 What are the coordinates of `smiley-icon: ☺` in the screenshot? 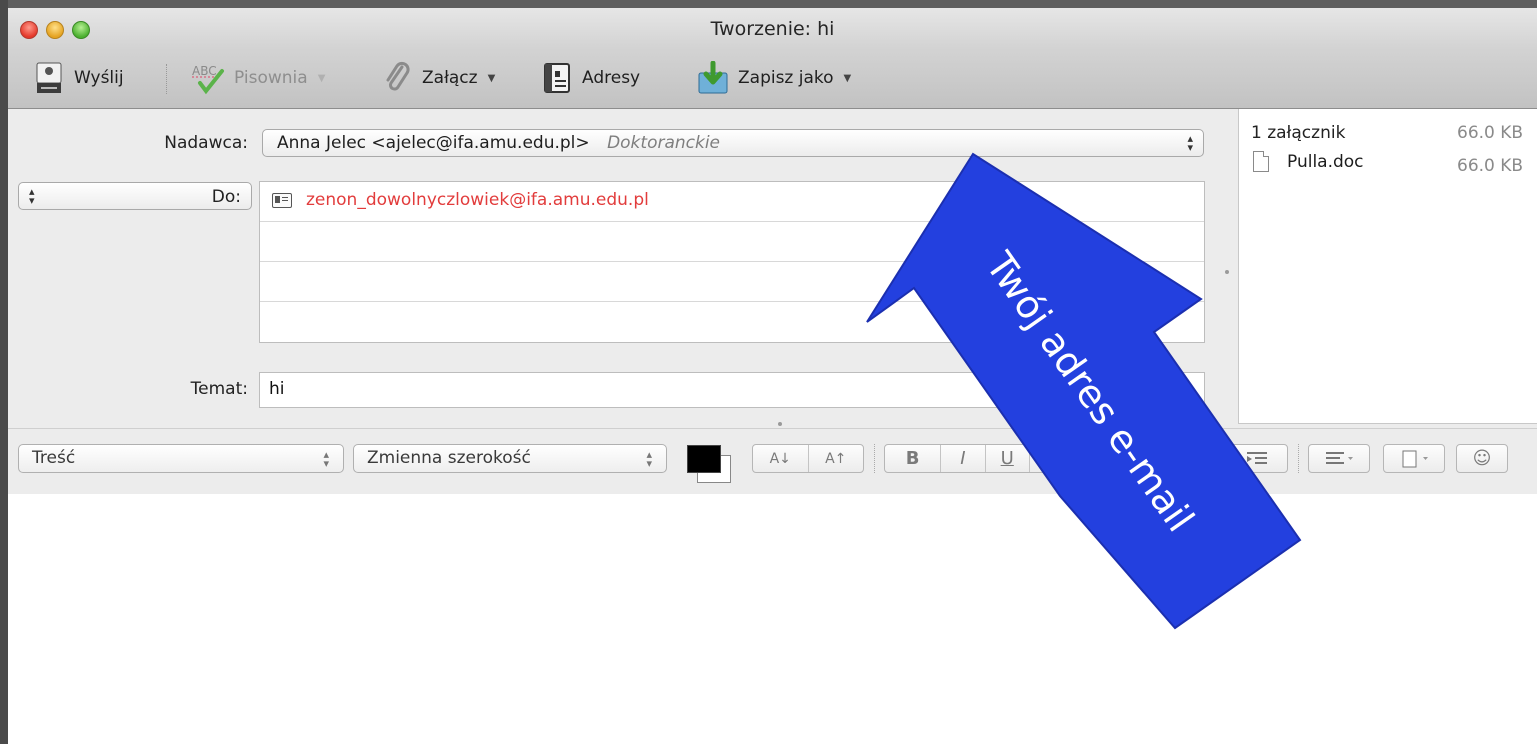 It's located at (1482, 458).